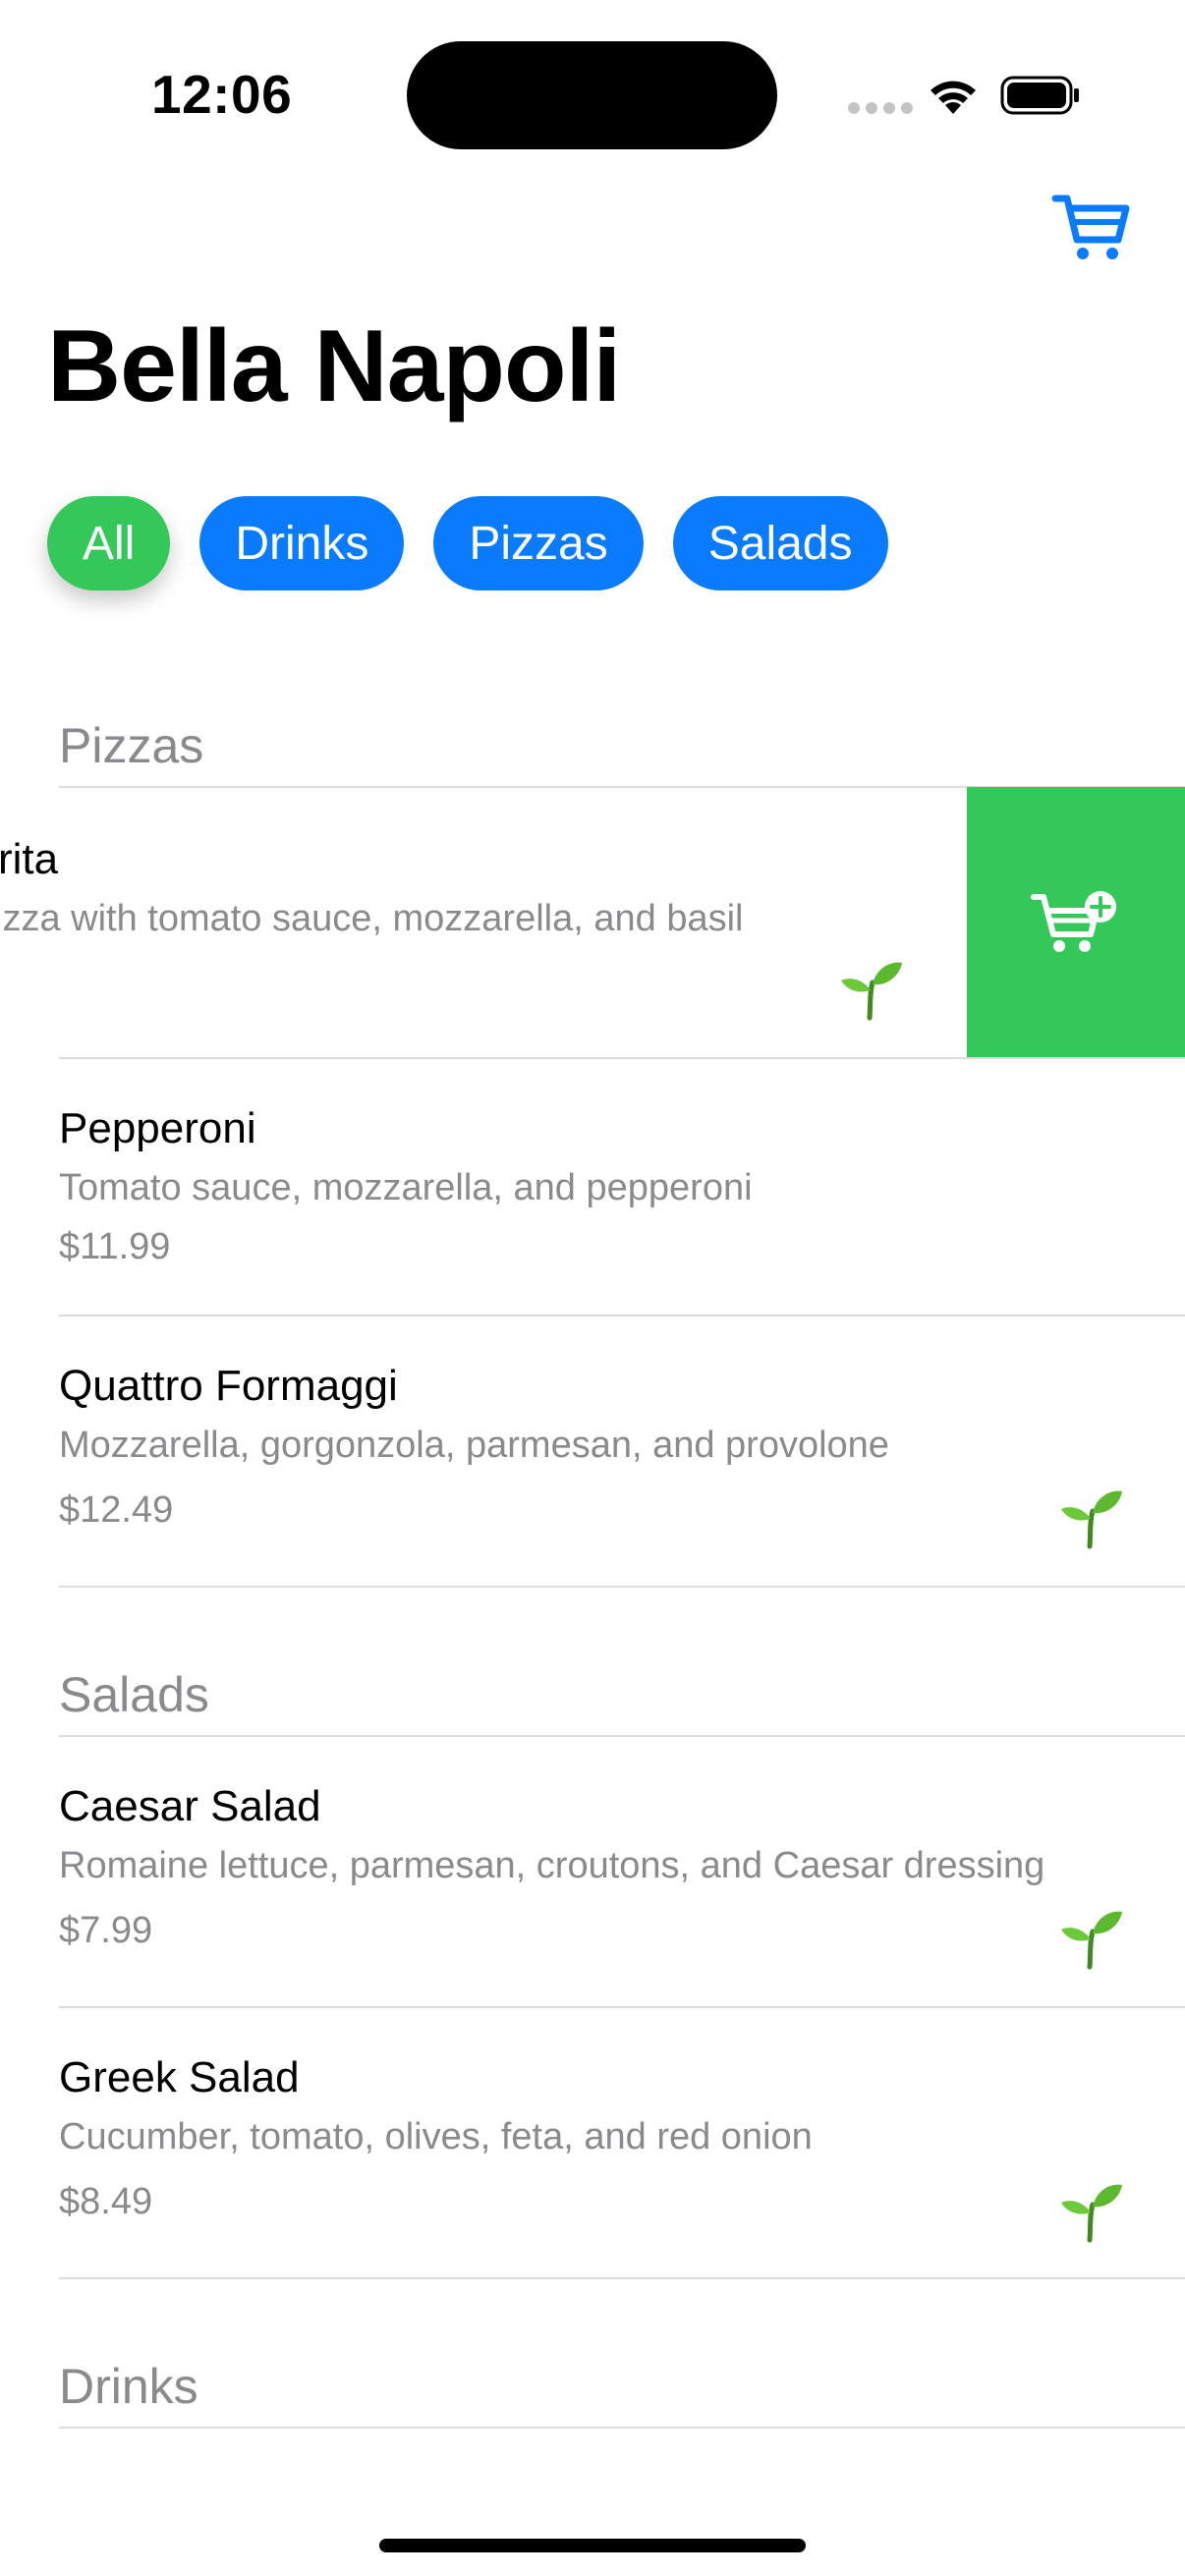  I want to click on item-description: Tomato sauce, mozzarella, and pepperoni, so click(406, 1187).